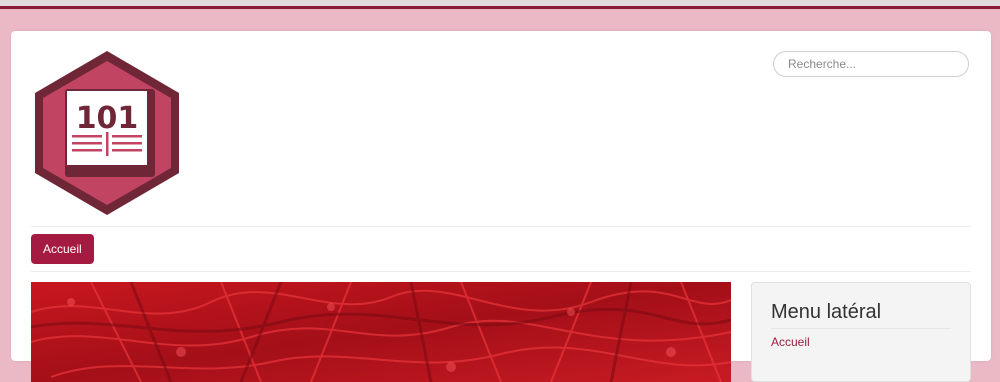 The image size is (1000, 382). Describe the element at coordinates (500, 7) in the screenshot. I see `top-accent-bar` at that location.